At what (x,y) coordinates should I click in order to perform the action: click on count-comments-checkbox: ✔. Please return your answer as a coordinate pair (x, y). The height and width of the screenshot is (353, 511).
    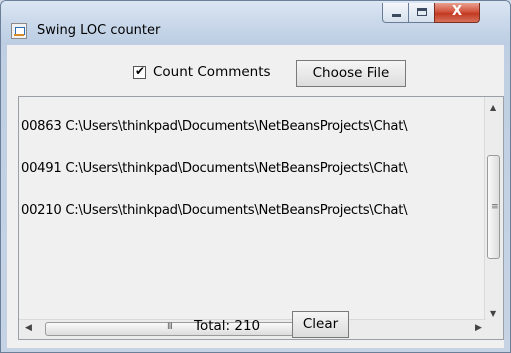
    Looking at the image, I should click on (139, 71).